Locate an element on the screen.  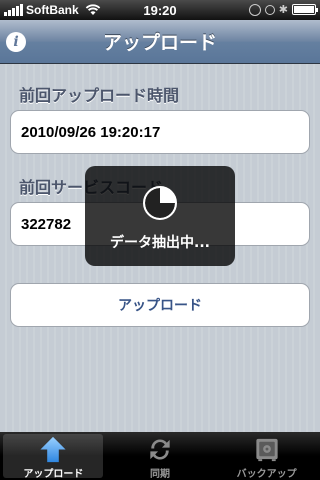
last-upload-time-label: 前回アップロード時間 is located at coordinates (99, 95).